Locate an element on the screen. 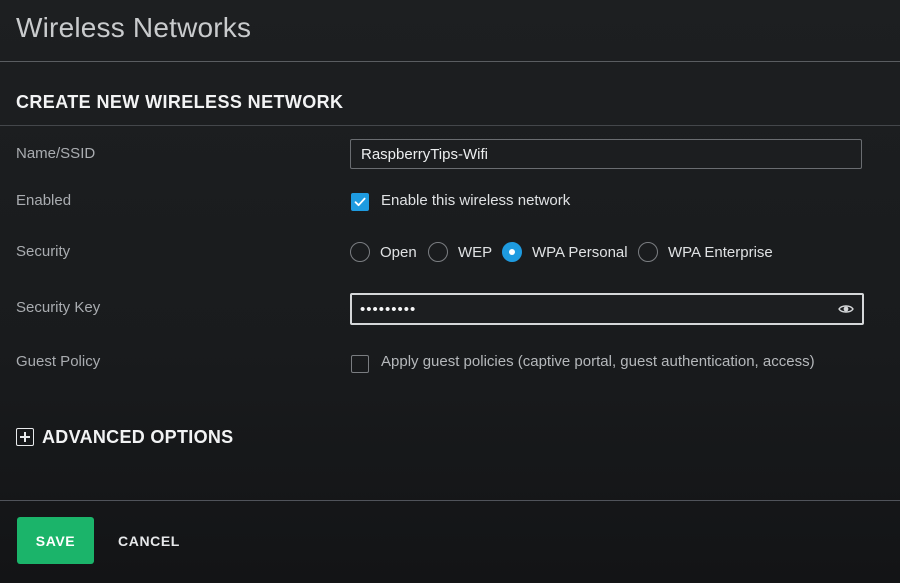 The height and width of the screenshot is (583, 900). page-title: Wireless Networks is located at coordinates (134, 27).